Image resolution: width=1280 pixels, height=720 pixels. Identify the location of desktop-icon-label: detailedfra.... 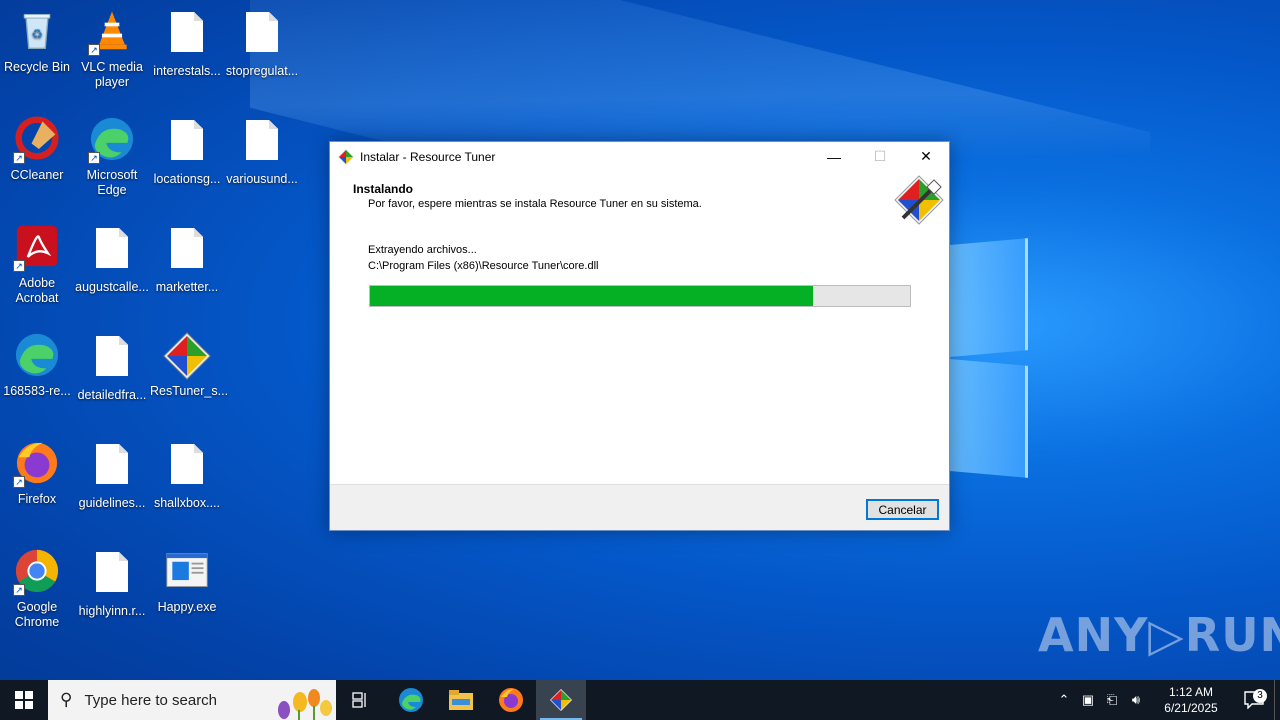
(112, 395).